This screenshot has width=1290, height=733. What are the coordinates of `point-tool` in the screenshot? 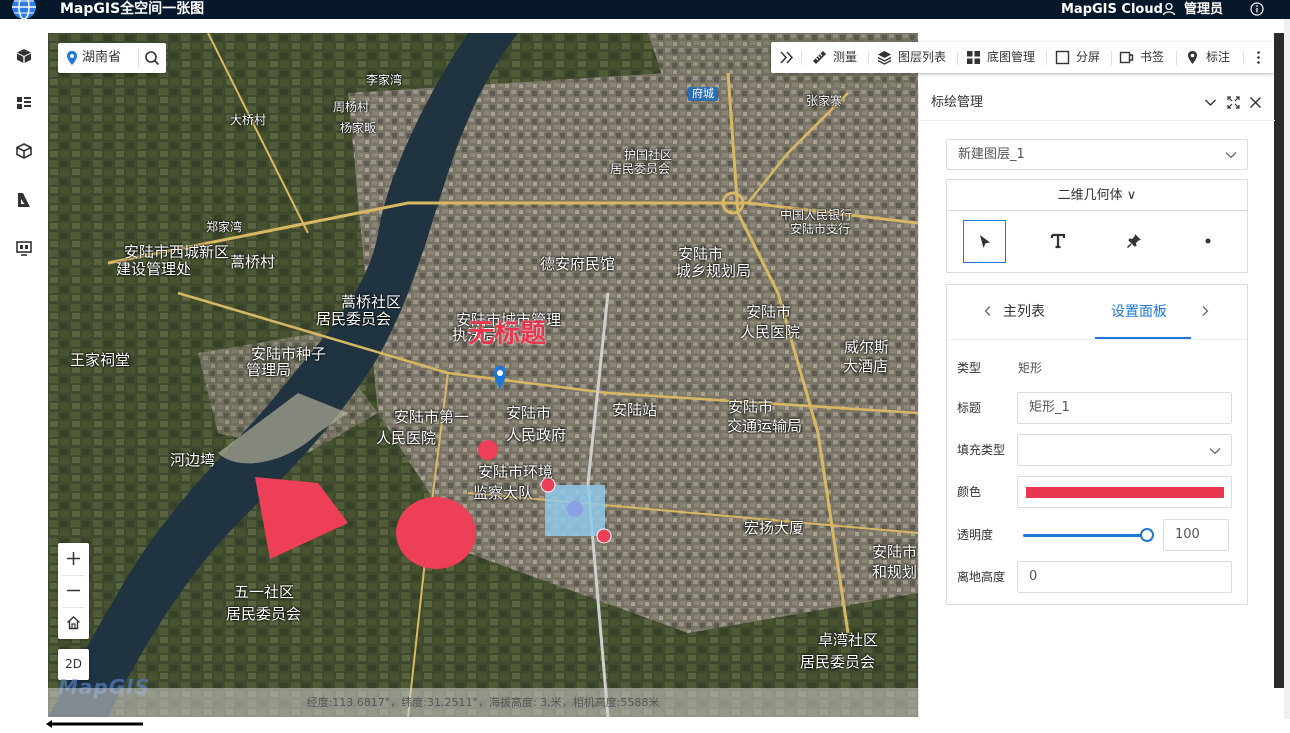 It's located at (1208, 241).